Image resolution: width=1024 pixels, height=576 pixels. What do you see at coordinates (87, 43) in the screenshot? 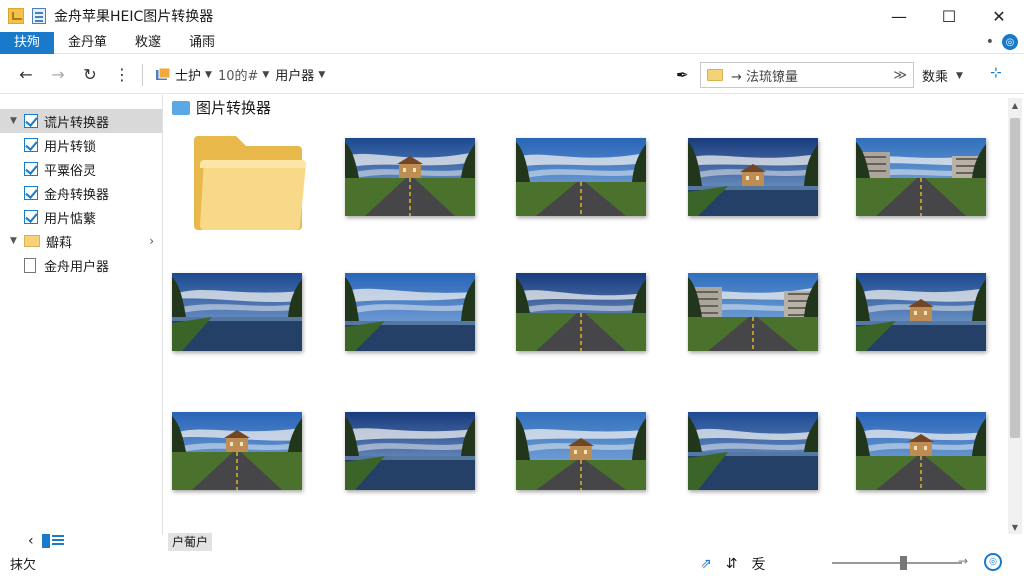
I see `menu-item-edit: 金丹箪` at bounding box center [87, 43].